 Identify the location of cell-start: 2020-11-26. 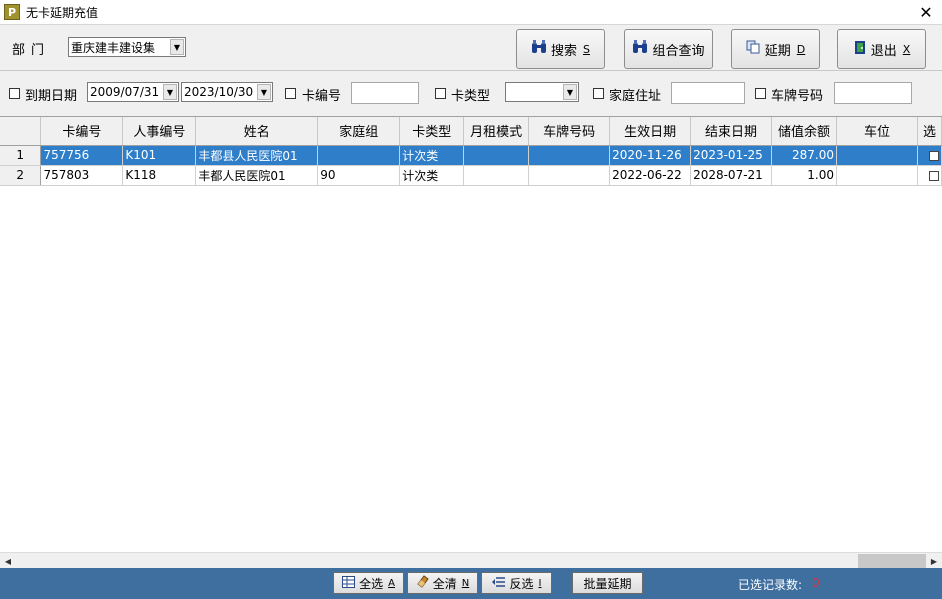
(650, 155).